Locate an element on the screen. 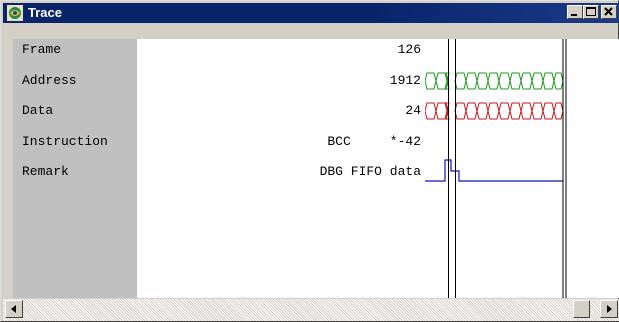 This screenshot has height=322, width=619. minimize-icon is located at coordinates (574, 15).